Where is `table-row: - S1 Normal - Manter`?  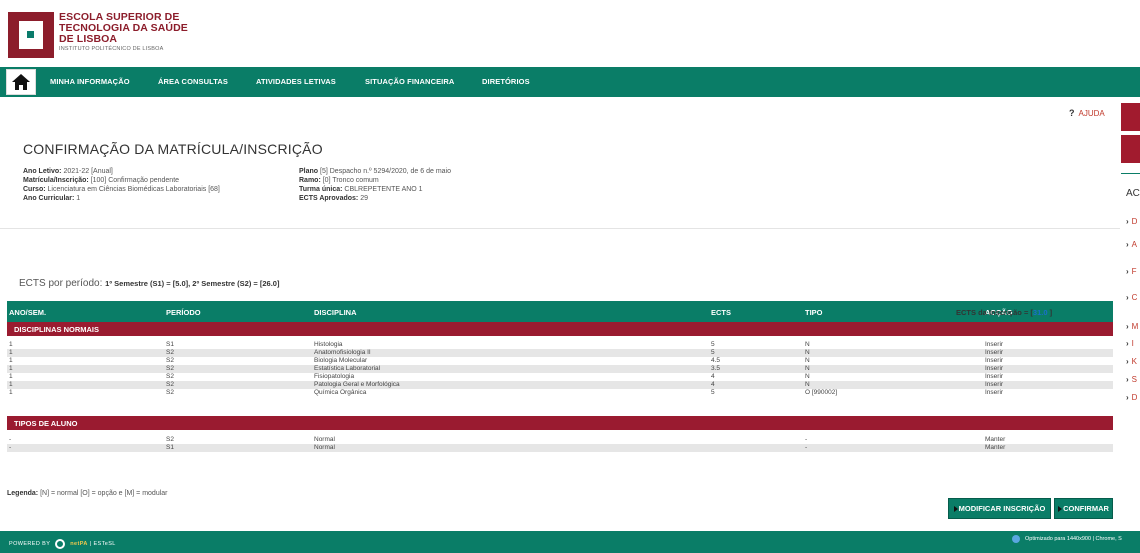 table-row: - S1 Normal - Manter is located at coordinates (560, 448).